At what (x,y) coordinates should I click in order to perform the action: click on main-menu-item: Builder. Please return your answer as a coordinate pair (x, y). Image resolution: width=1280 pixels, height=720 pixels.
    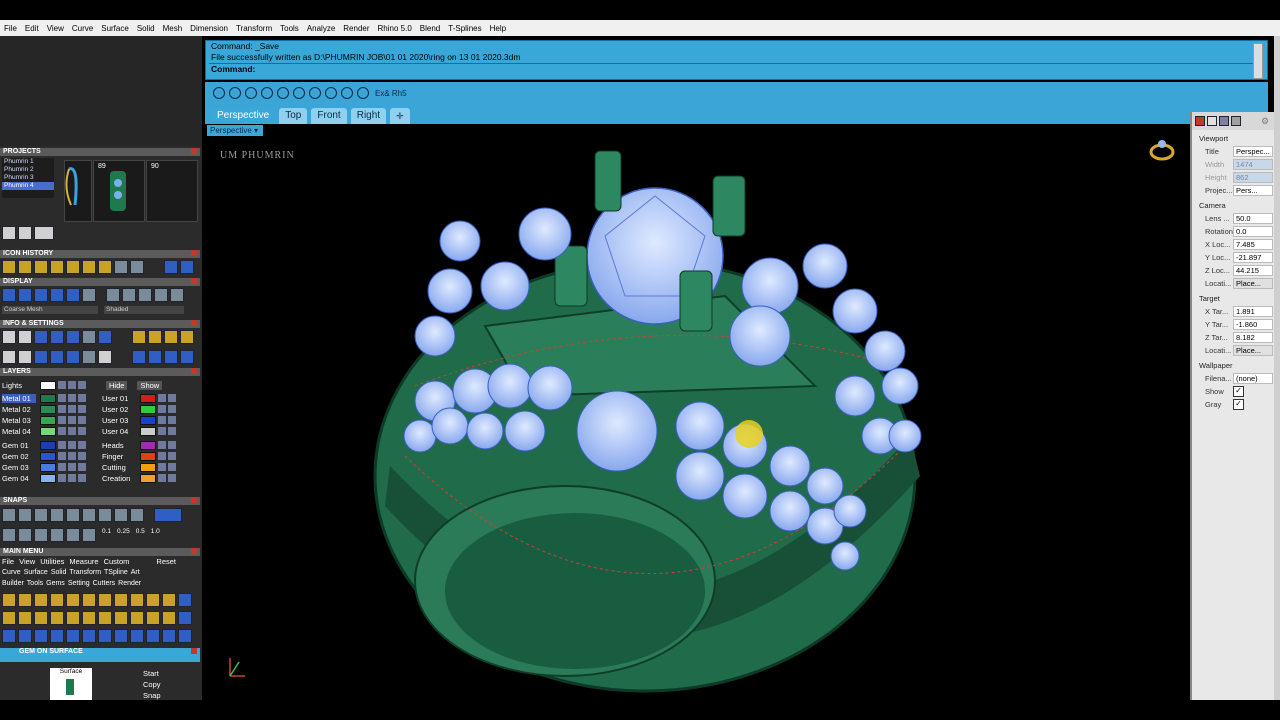
    Looking at the image, I should click on (13, 583).